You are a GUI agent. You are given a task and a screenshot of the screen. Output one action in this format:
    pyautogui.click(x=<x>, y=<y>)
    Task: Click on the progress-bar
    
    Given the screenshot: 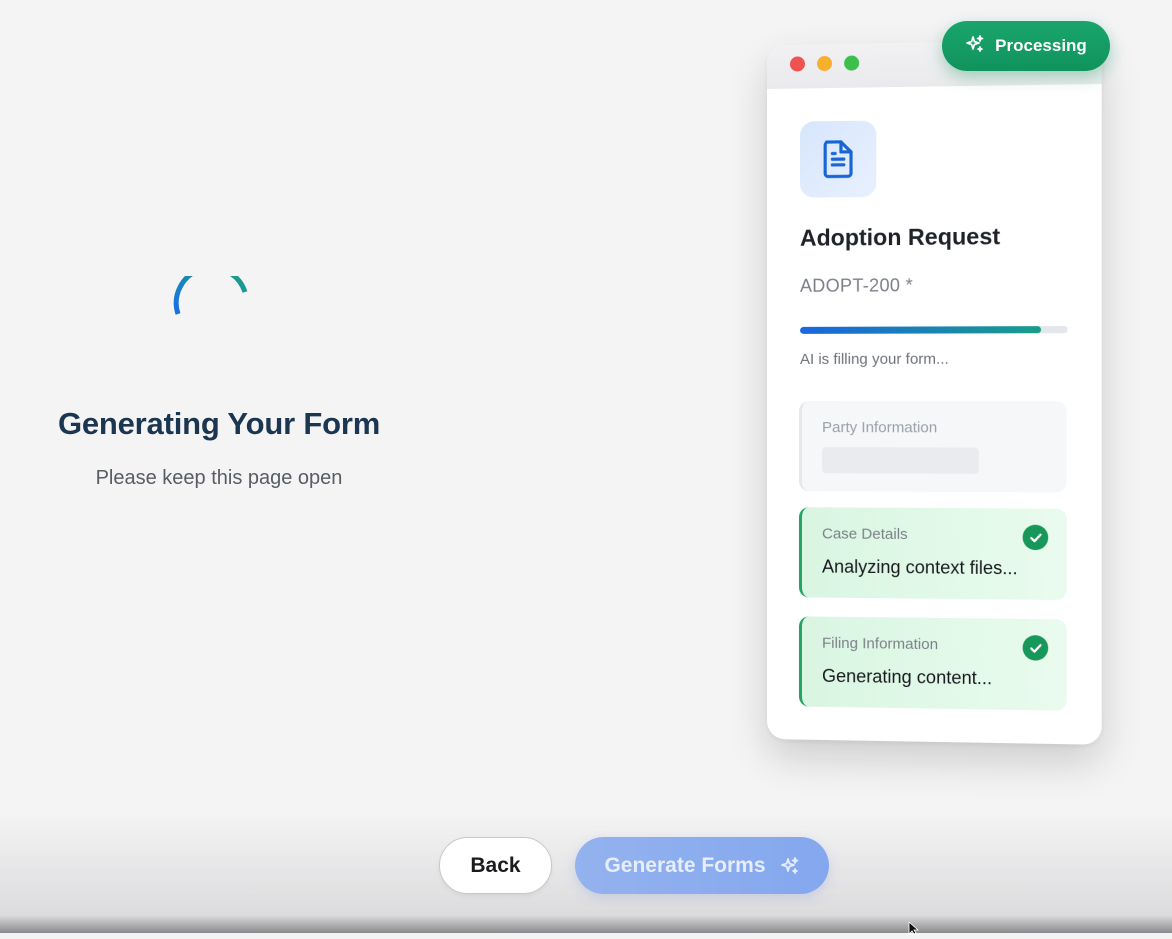 What is the action you would take?
    pyautogui.click(x=934, y=330)
    